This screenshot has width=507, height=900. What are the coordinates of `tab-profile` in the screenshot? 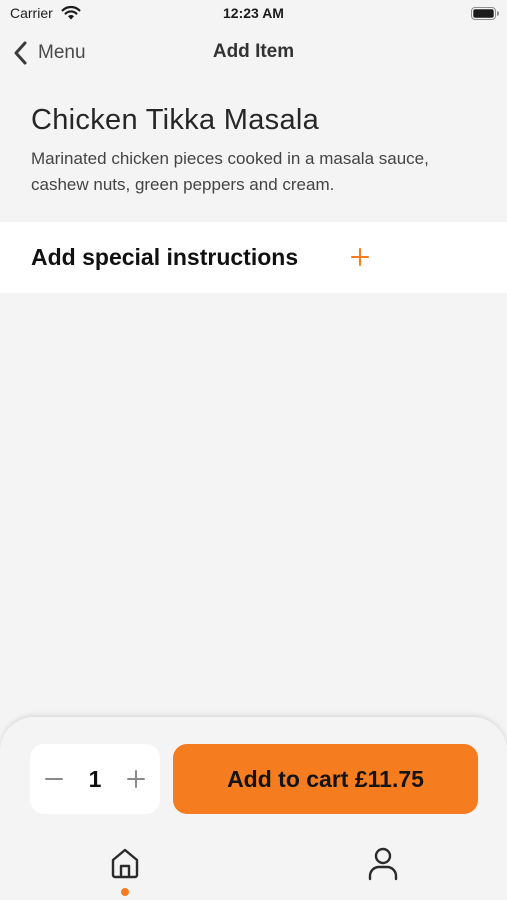 It's located at (383, 867).